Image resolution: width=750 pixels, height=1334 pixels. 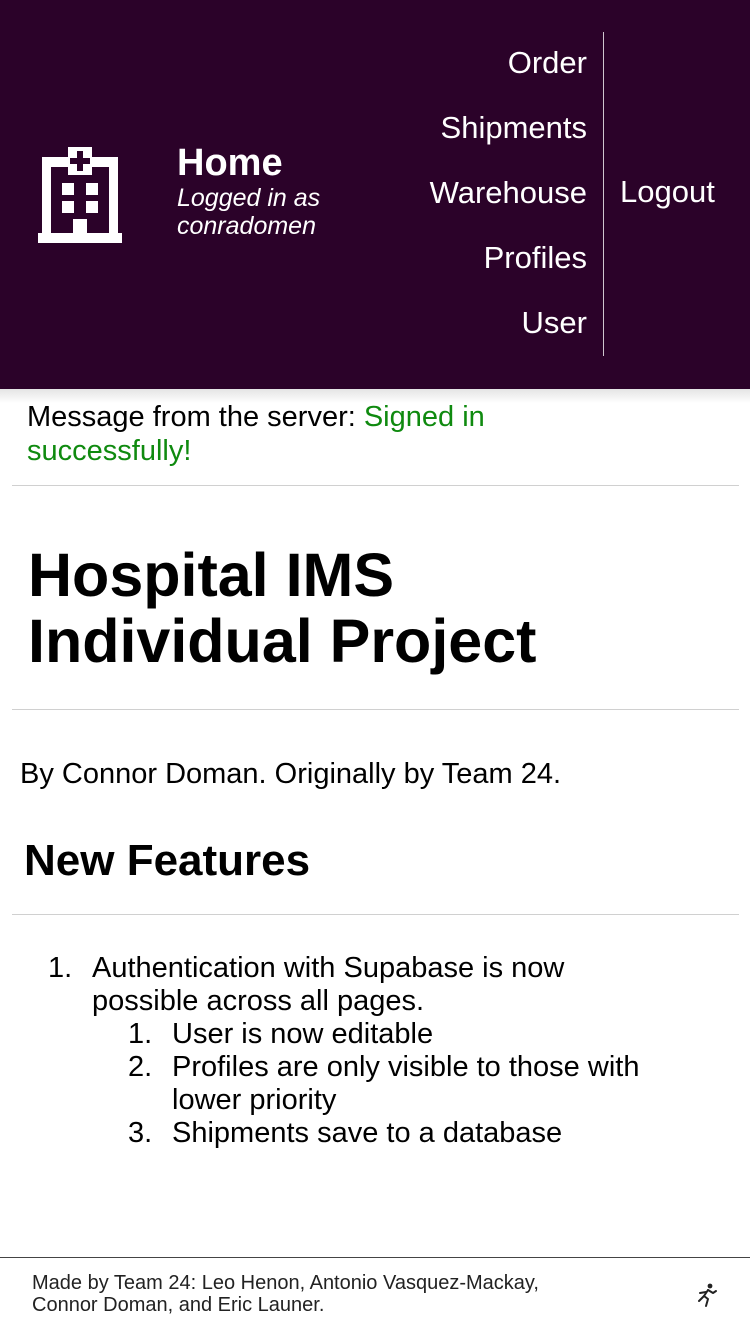 I want to click on nav-profiles: Profiles, so click(x=508, y=257).